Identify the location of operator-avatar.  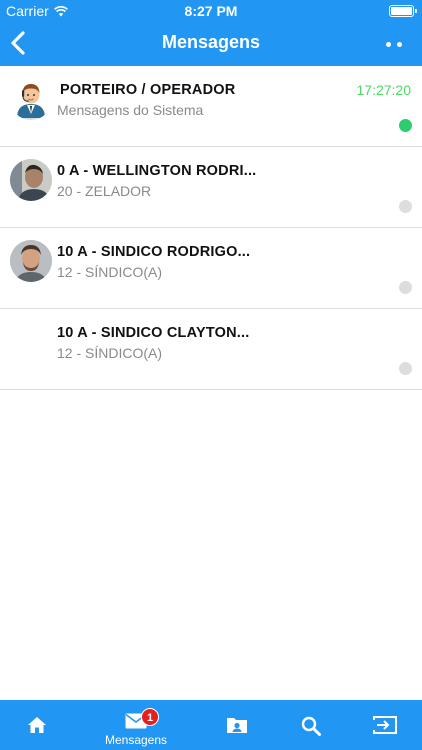
(31, 99).